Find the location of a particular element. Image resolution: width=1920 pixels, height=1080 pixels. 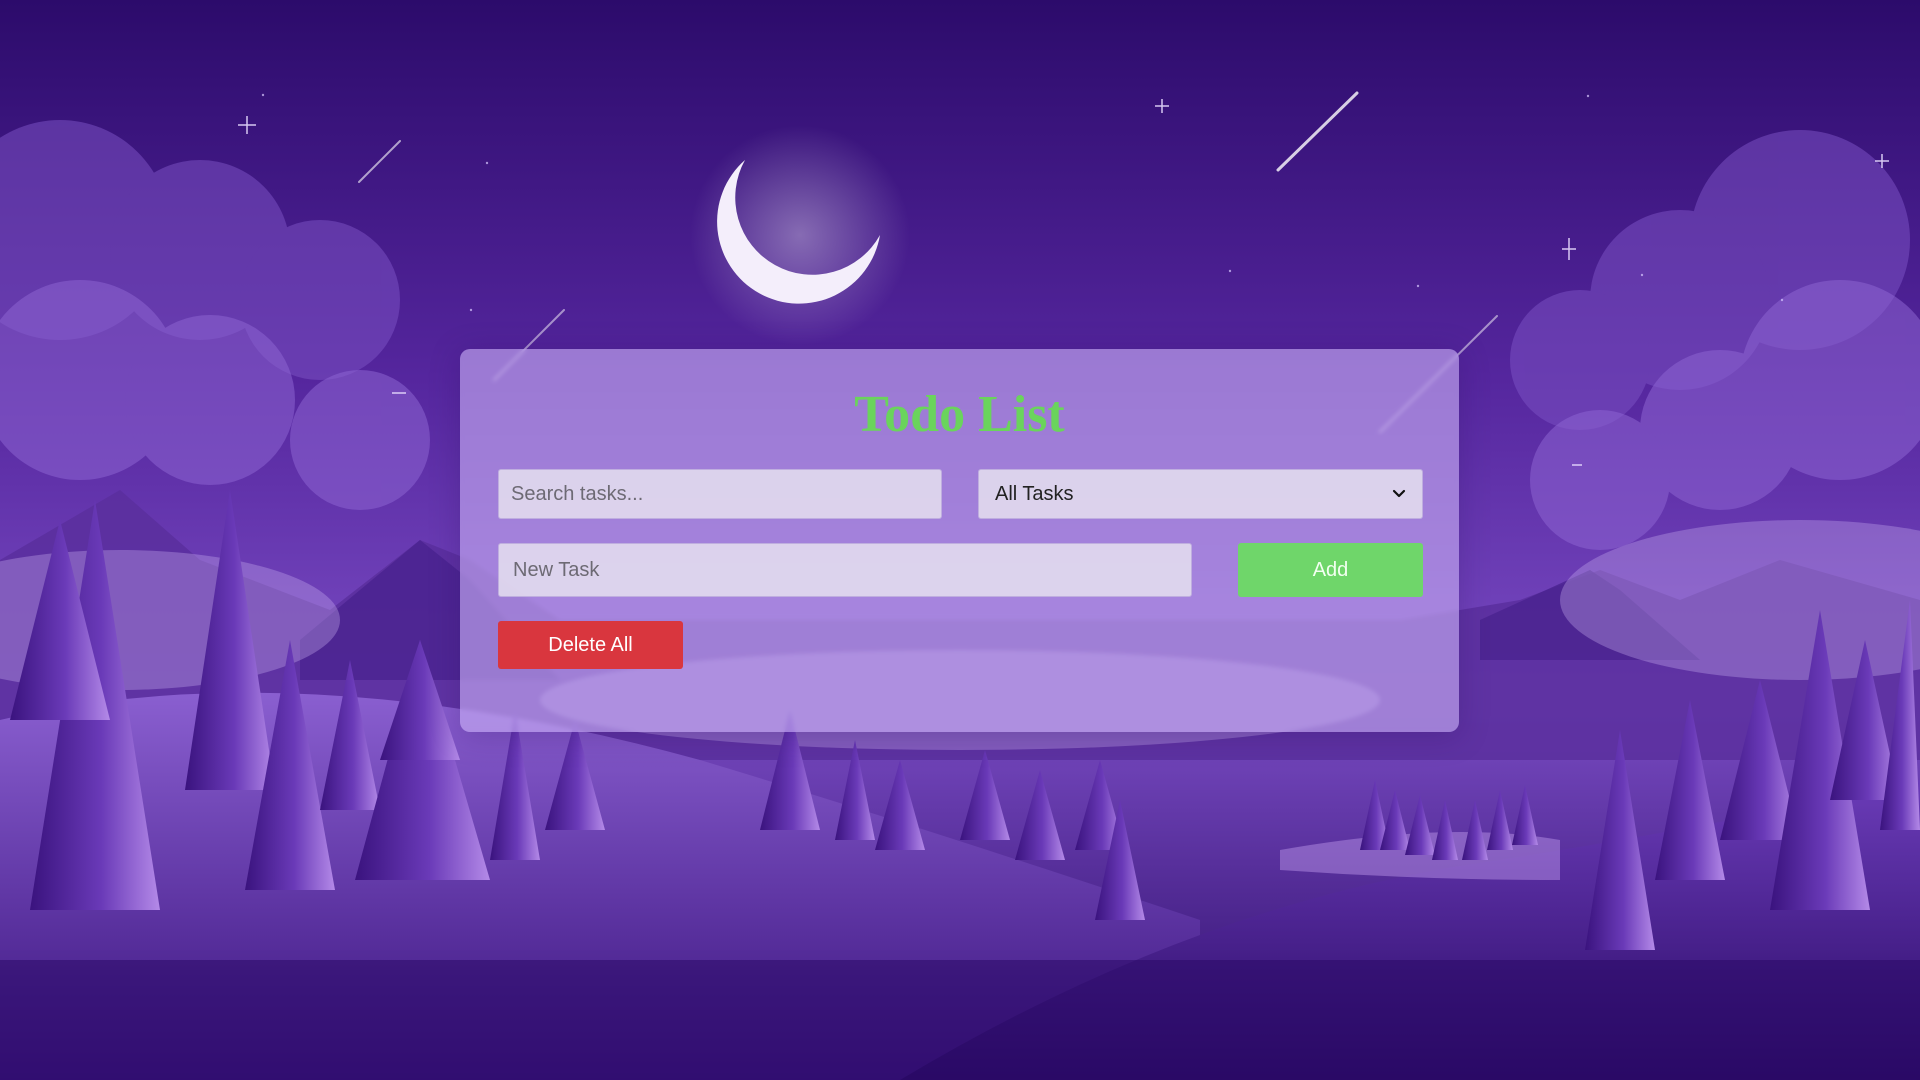

task-filter-select: All Tasks is located at coordinates (1200, 494).